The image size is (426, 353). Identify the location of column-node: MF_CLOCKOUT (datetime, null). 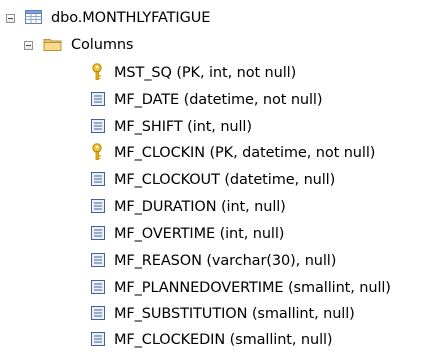
(212, 180).